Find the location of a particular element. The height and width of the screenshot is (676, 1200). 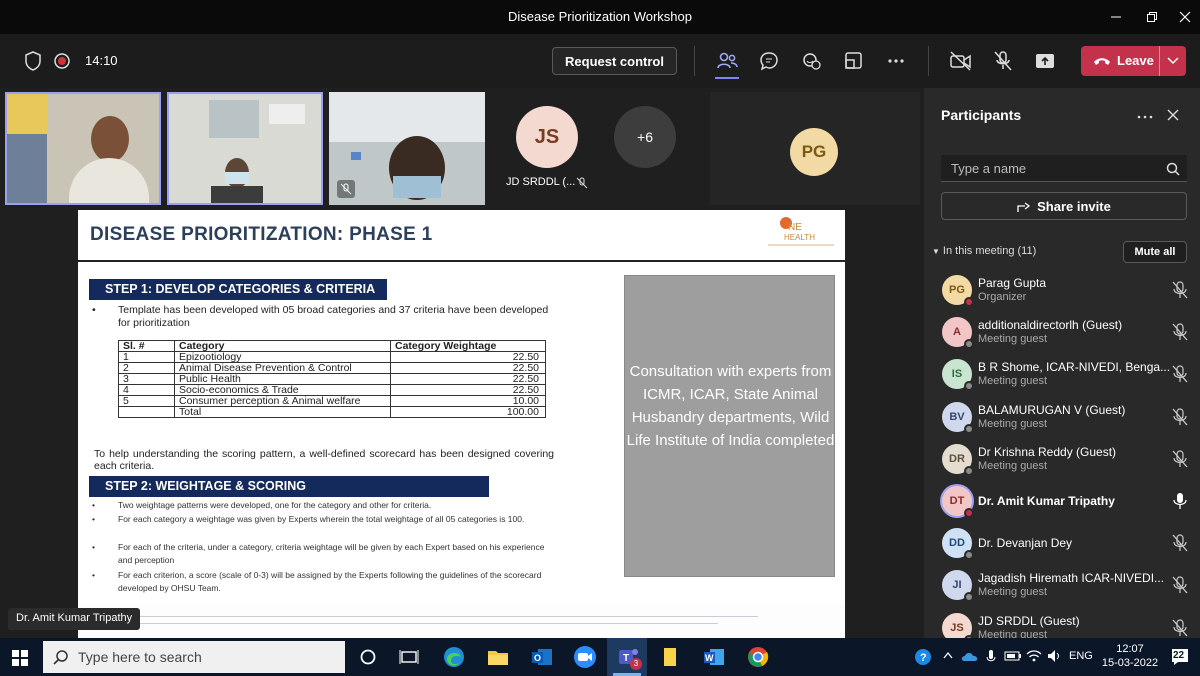

reactions-icon is located at coordinates (812, 61).